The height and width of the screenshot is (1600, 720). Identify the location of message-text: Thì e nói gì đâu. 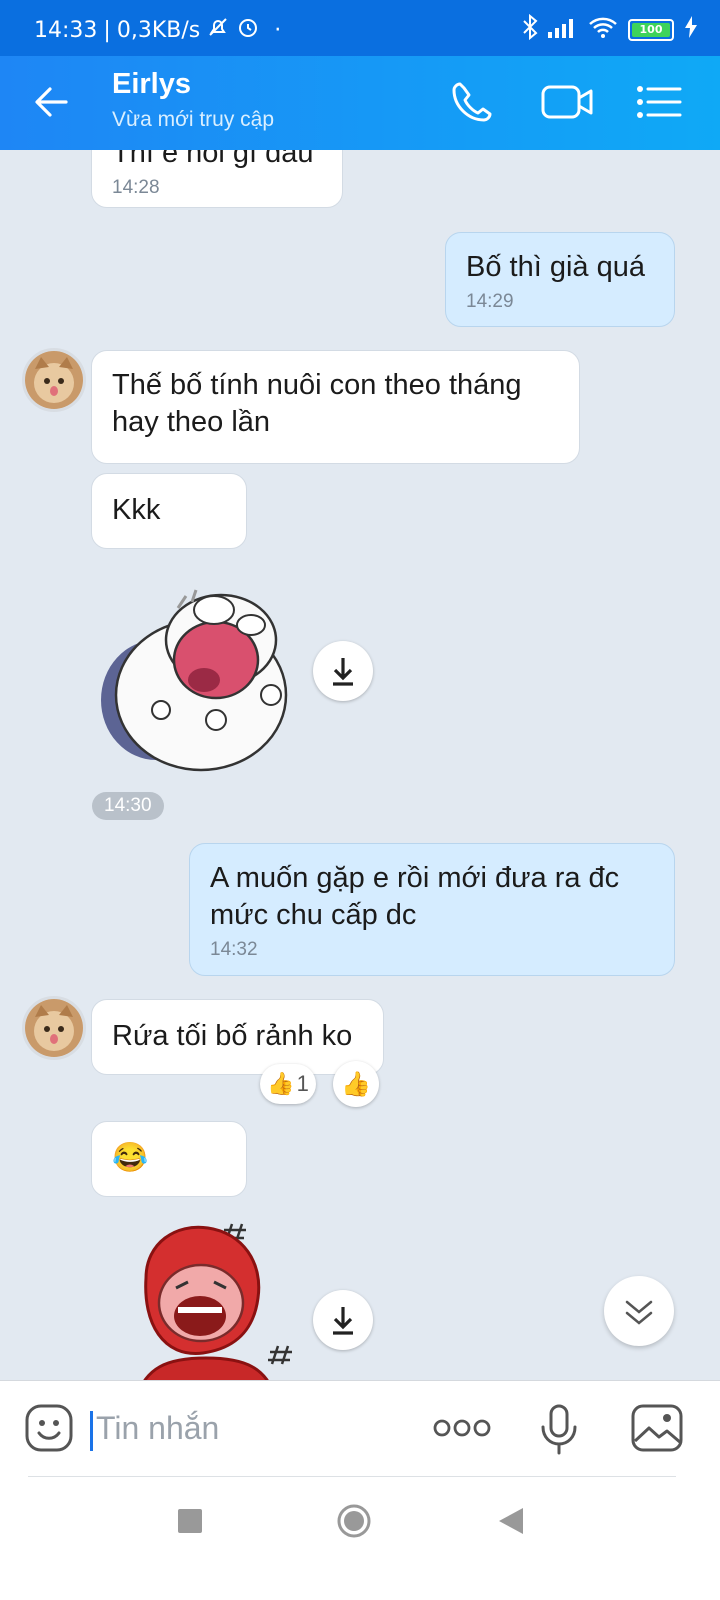
(213, 159).